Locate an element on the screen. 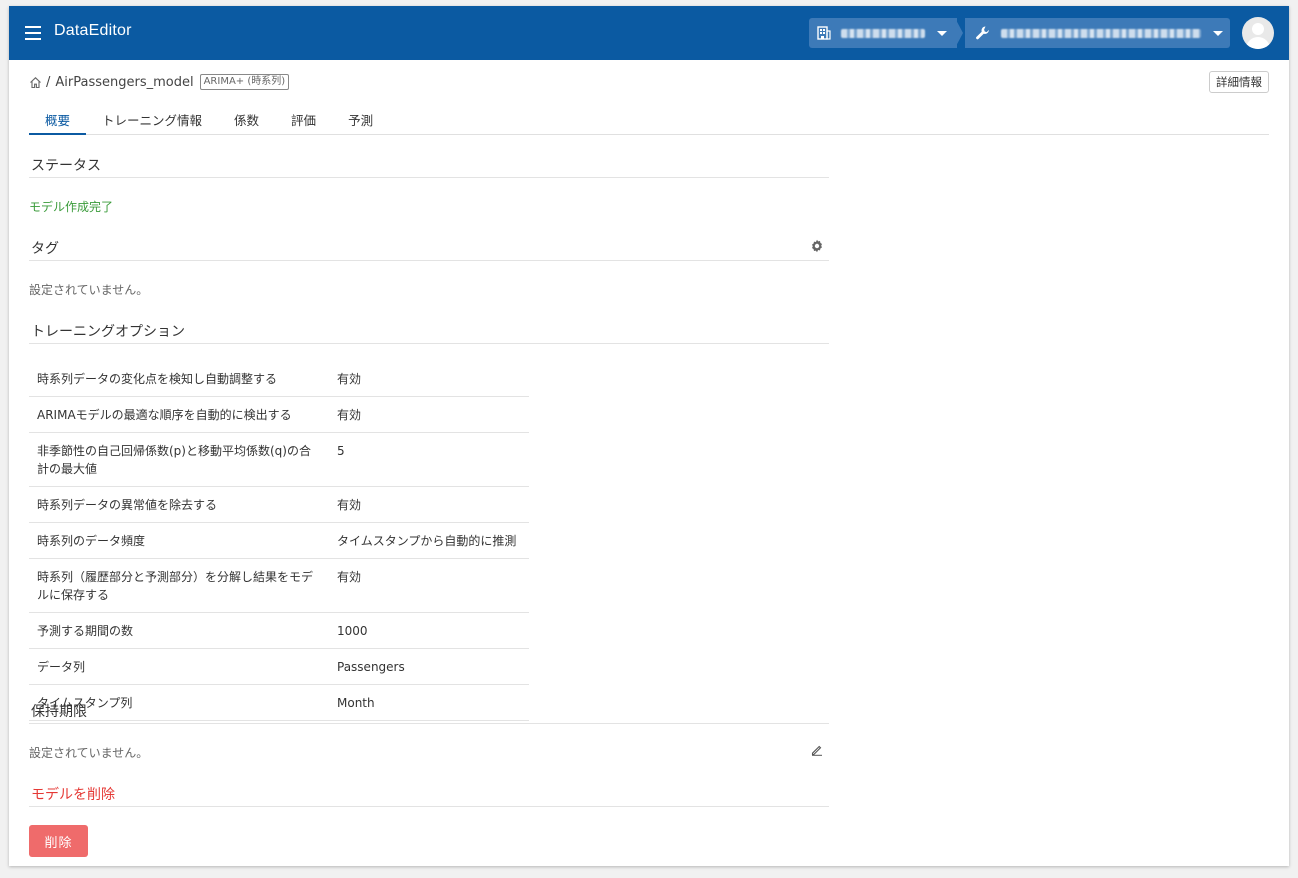  table-row: データ列 Passengers is located at coordinates (279, 666).